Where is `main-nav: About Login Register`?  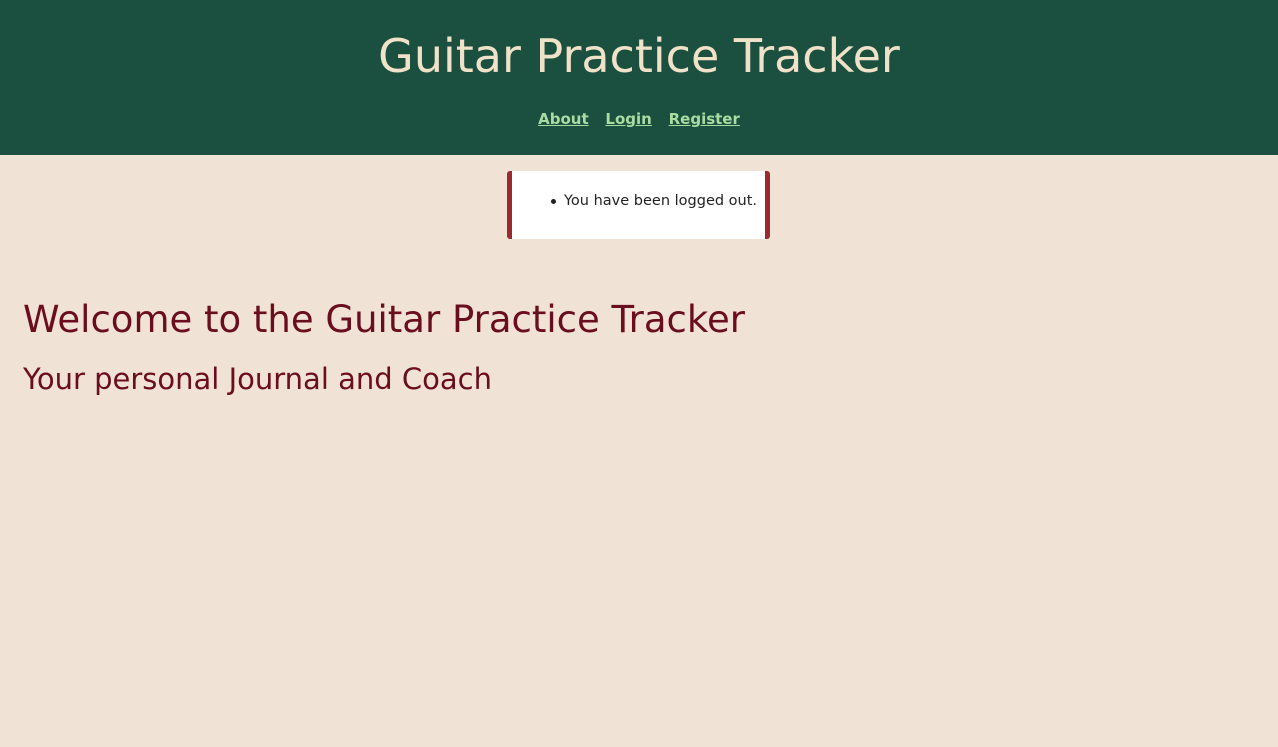
main-nav: About Login Register is located at coordinates (639, 119).